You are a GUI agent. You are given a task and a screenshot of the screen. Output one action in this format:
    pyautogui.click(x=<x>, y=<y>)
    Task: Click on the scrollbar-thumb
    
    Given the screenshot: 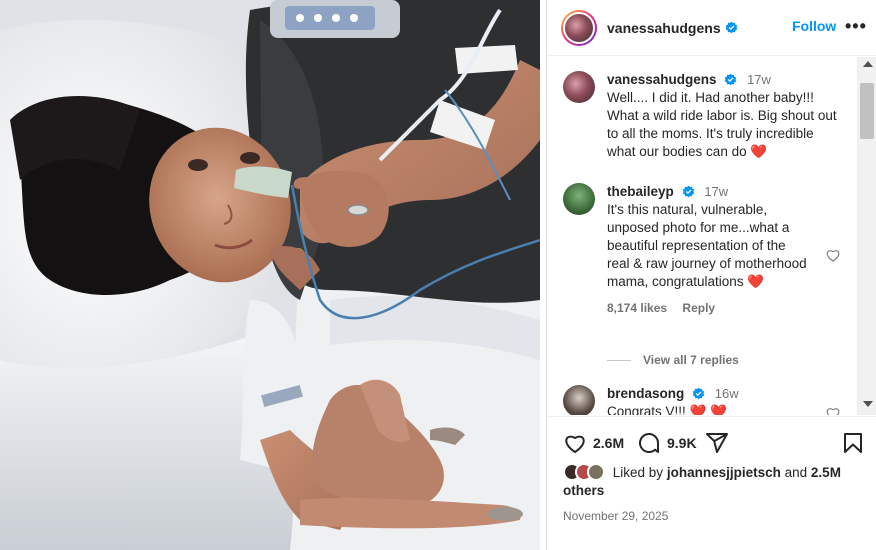 What is the action you would take?
    pyautogui.click(x=867, y=111)
    